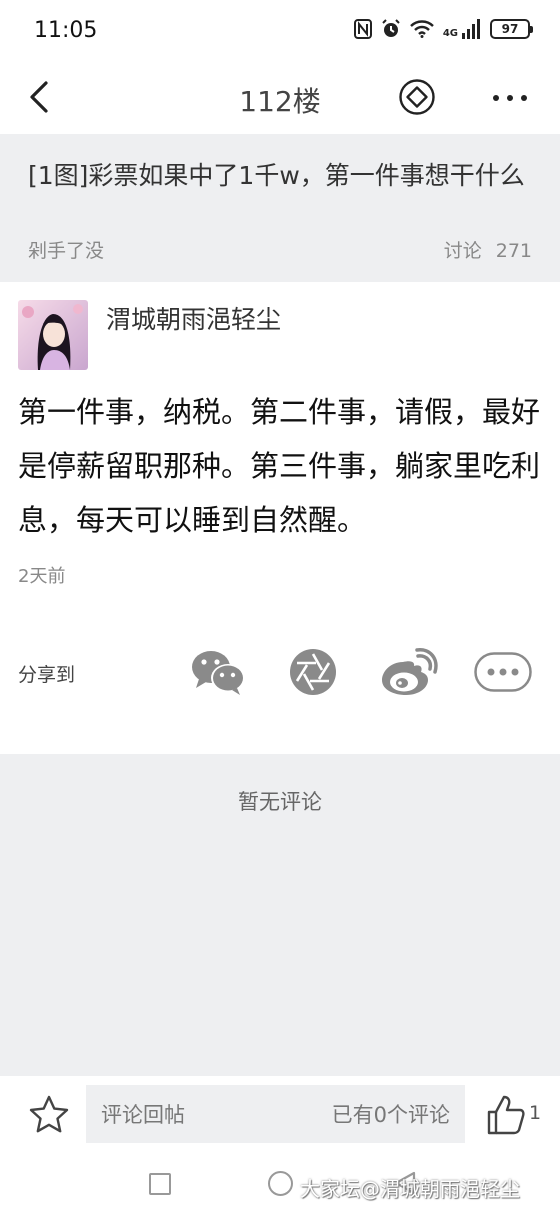  I want to click on thumbs-up-icon, so click(506, 1115).